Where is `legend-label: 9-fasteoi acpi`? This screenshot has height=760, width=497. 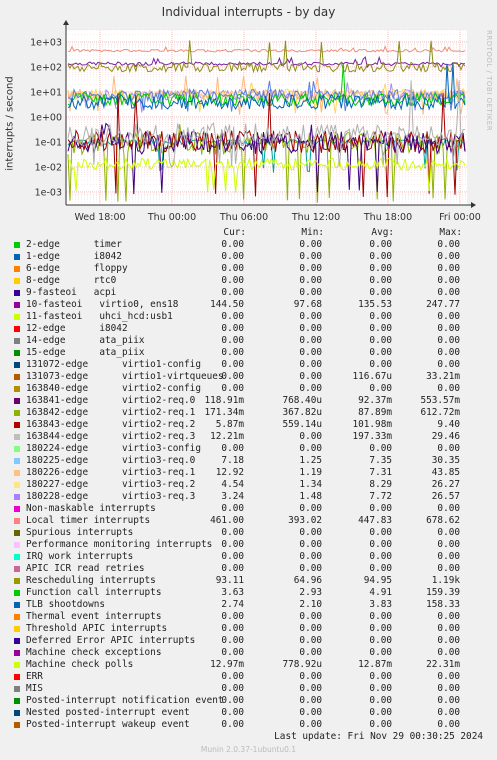
legend-label: 9-fasteoi acpi is located at coordinates (71, 292).